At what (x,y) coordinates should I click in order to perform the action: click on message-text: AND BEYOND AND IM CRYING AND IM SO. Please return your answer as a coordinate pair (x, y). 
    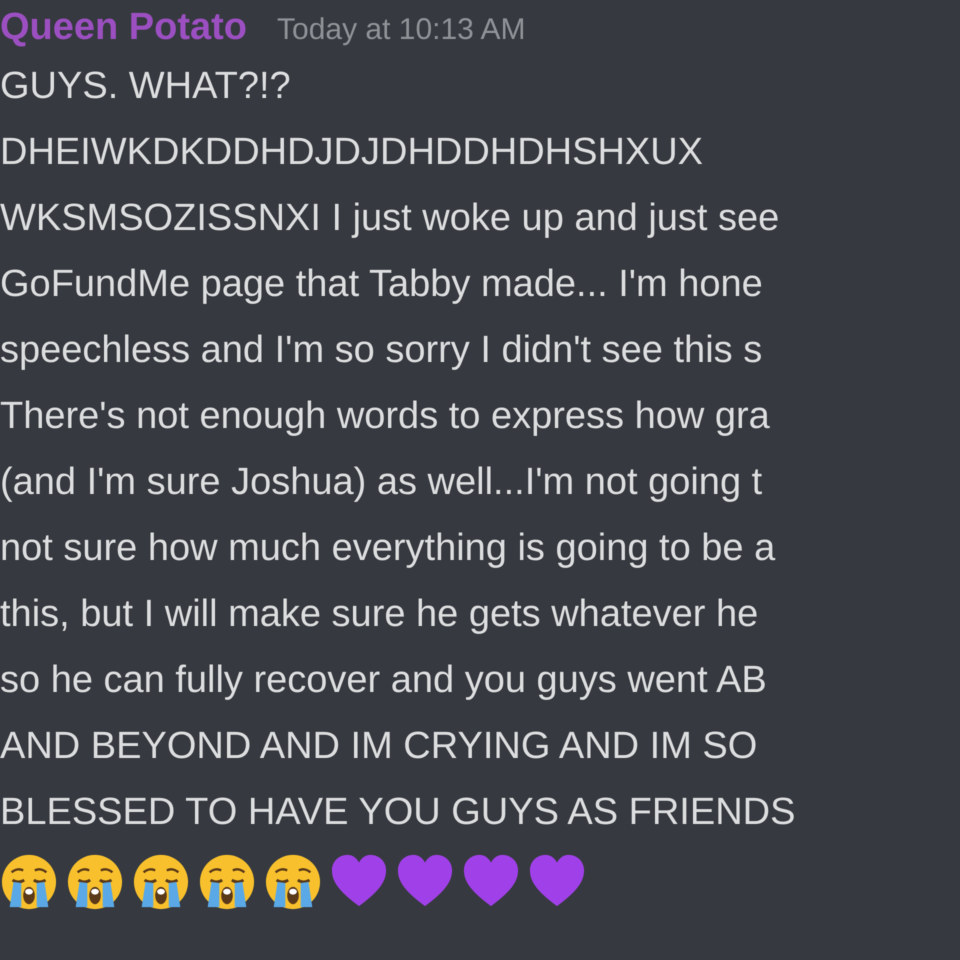
    Looking at the image, I should click on (379, 746).